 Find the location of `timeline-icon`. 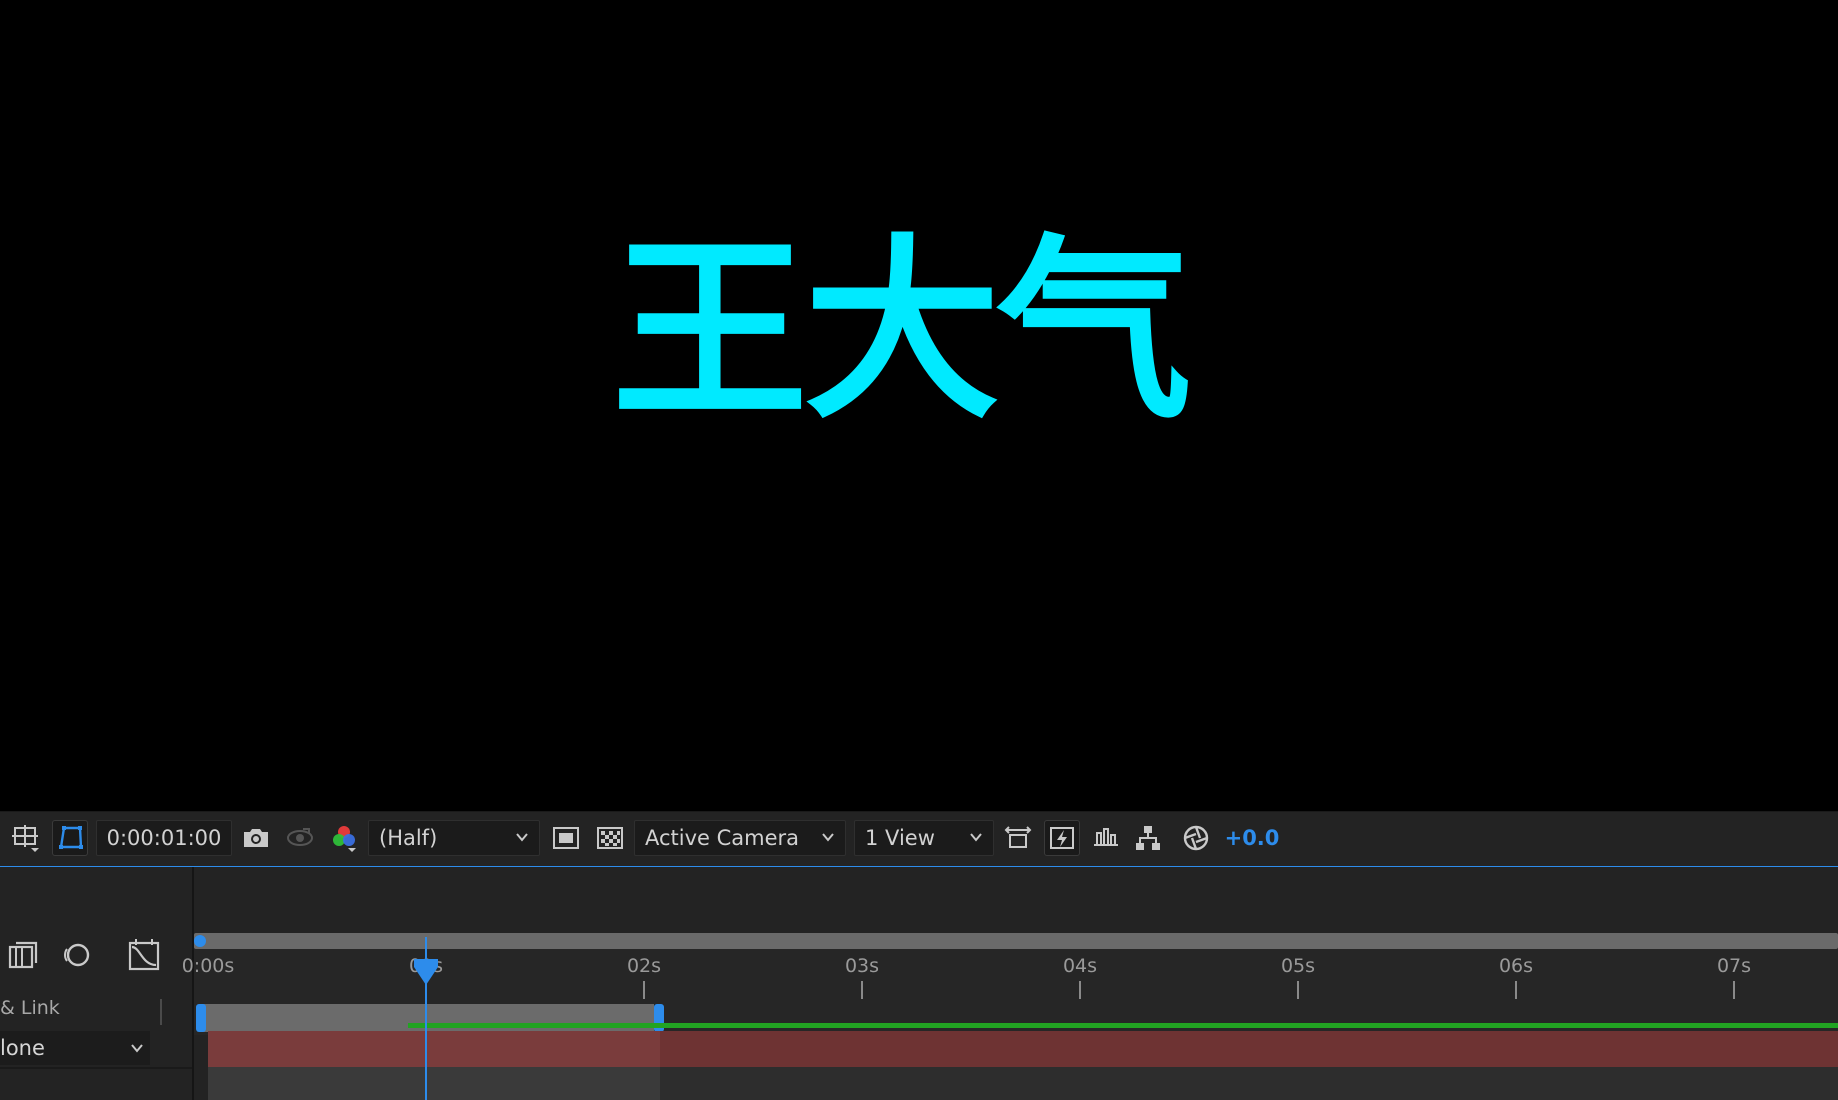

timeline-icon is located at coordinates (1106, 837).